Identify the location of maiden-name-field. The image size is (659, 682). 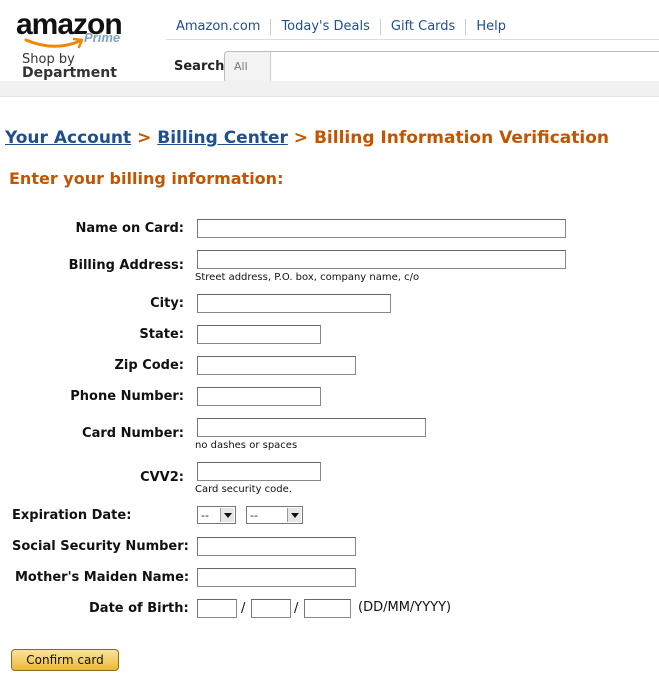
(276, 577).